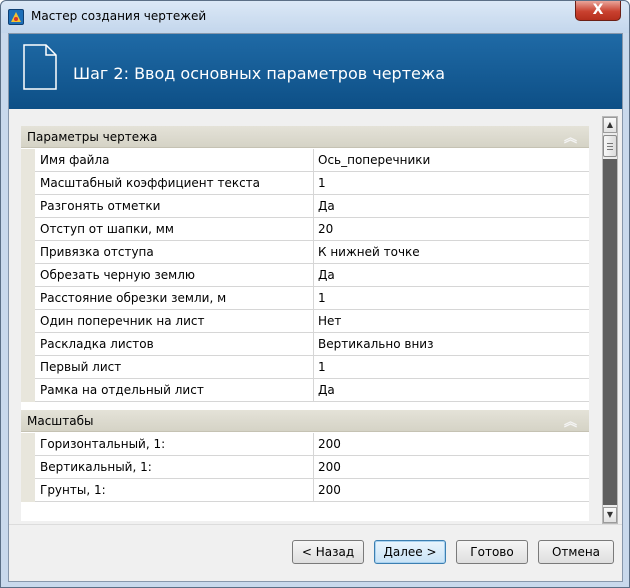  I want to click on document-icon, so click(40, 67).